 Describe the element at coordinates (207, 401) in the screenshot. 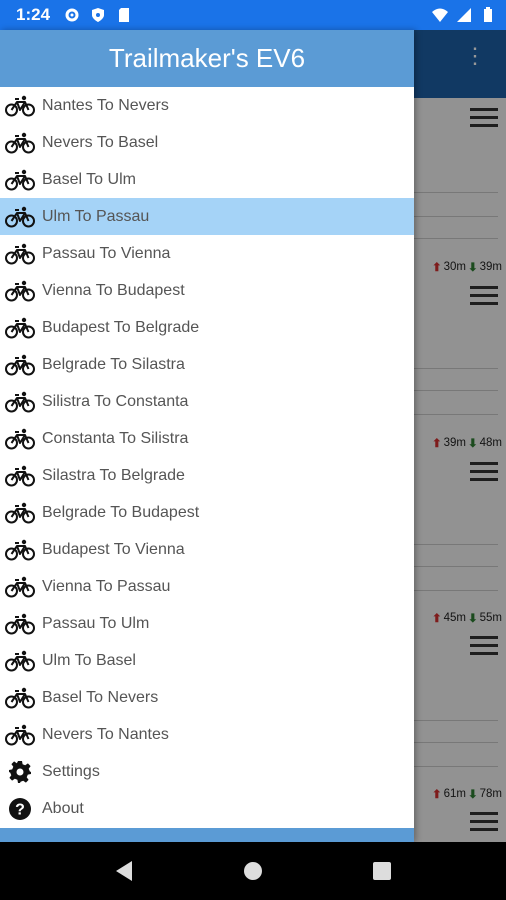

I see `drawer-item-silistra-to-constanta: Silistra To Constanta` at that location.